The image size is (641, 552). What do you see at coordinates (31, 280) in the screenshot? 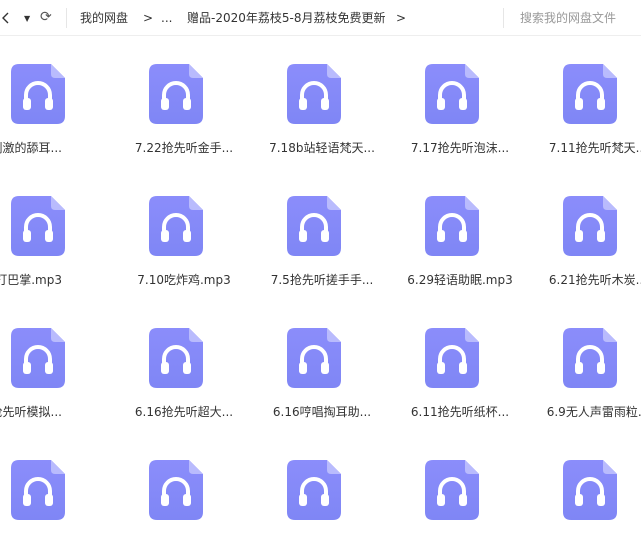
I see `file-name: 11打巴掌.mp3` at bounding box center [31, 280].